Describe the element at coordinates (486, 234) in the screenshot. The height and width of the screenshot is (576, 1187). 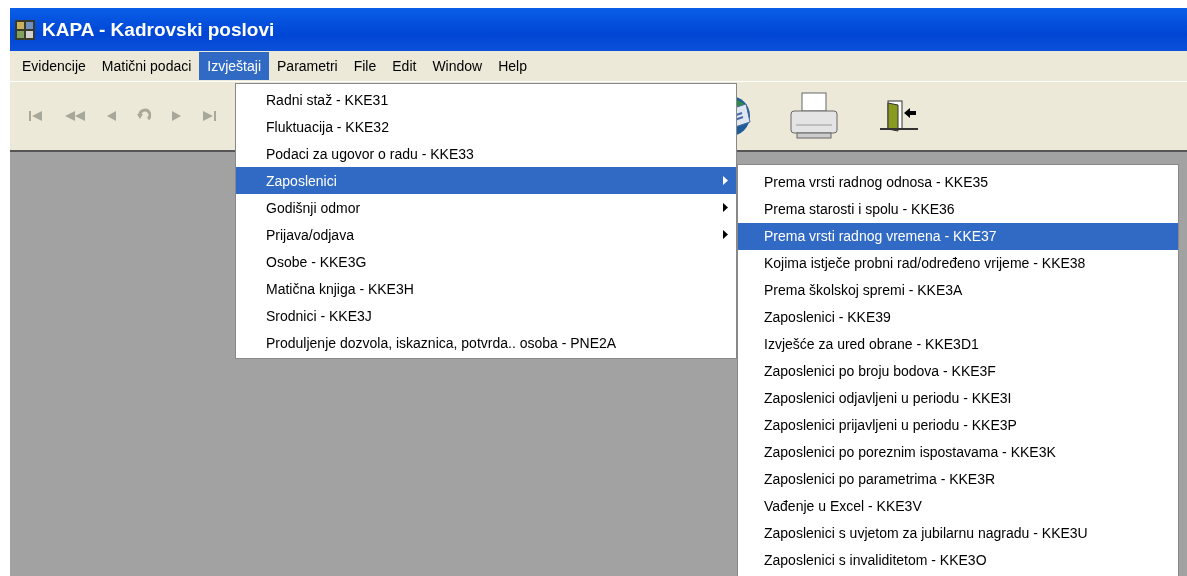
I see `menu-item: Prijava/odjava` at that location.